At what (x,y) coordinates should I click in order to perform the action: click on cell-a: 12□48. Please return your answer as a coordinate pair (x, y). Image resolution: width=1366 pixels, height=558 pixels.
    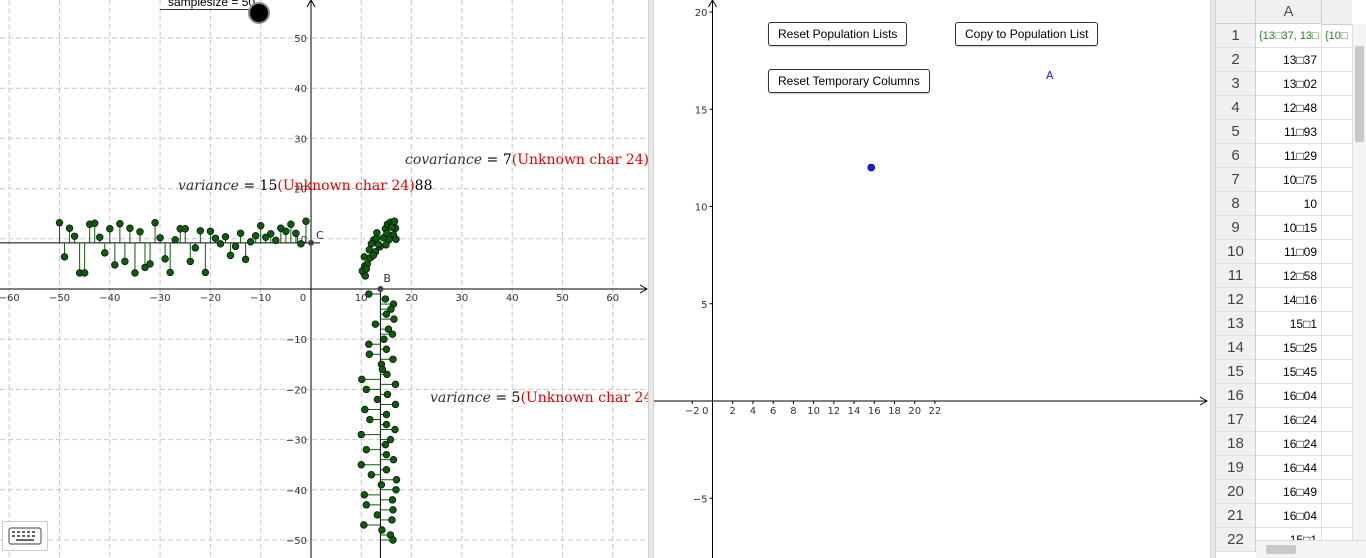
    Looking at the image, I should click on (1289, 108).